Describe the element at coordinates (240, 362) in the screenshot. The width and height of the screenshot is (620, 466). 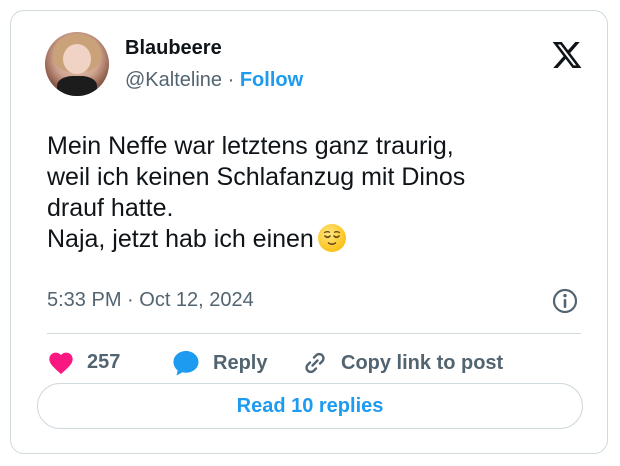
I see `reply-label: Reply` at that location.